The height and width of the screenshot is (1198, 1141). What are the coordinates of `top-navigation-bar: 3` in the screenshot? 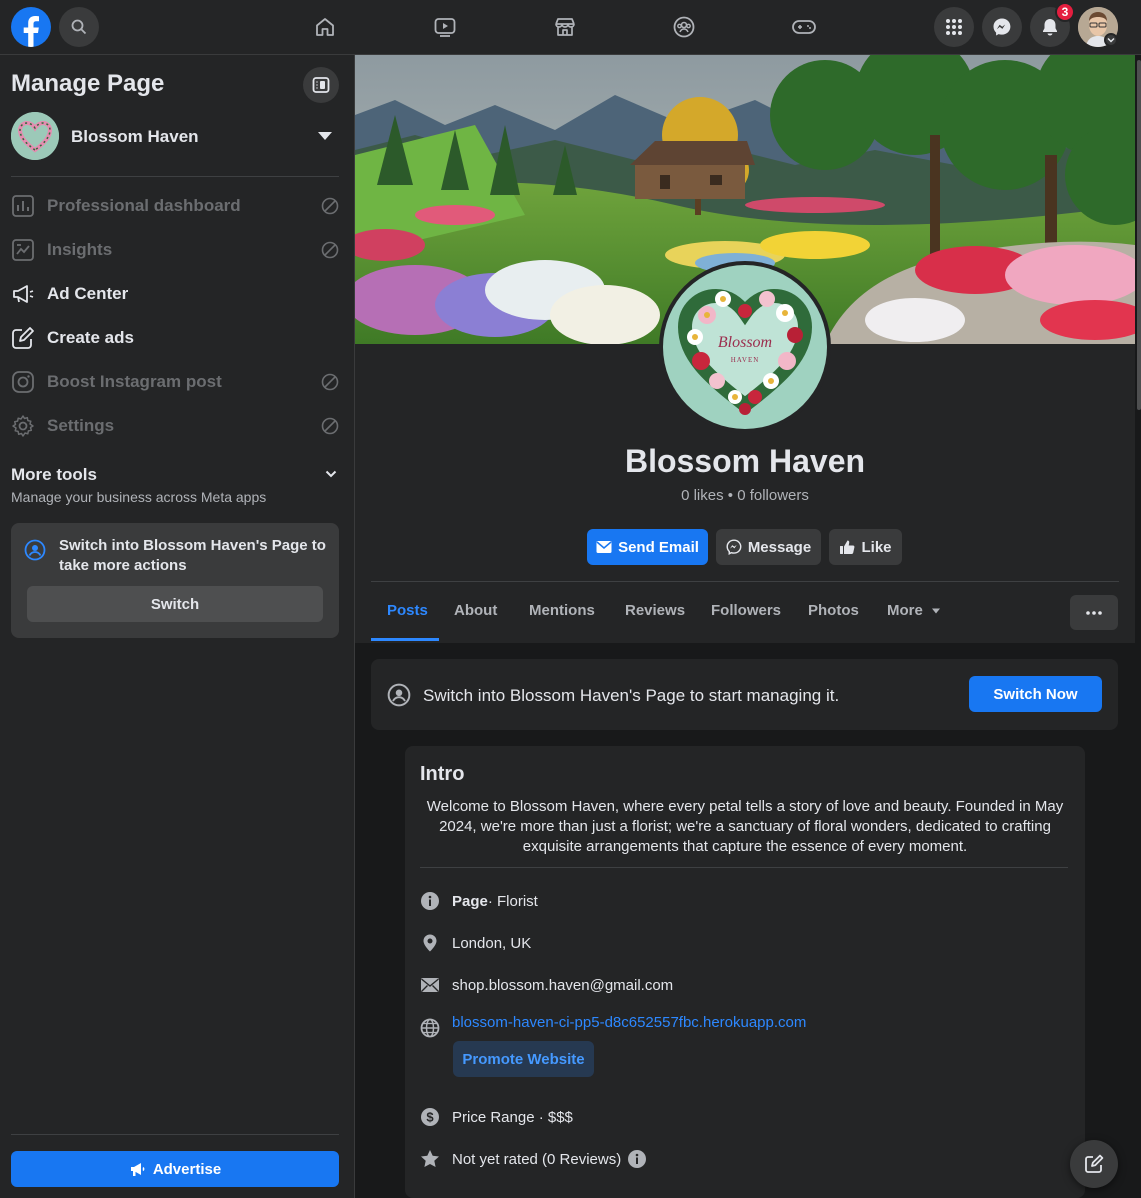 It's located at (570, 27).